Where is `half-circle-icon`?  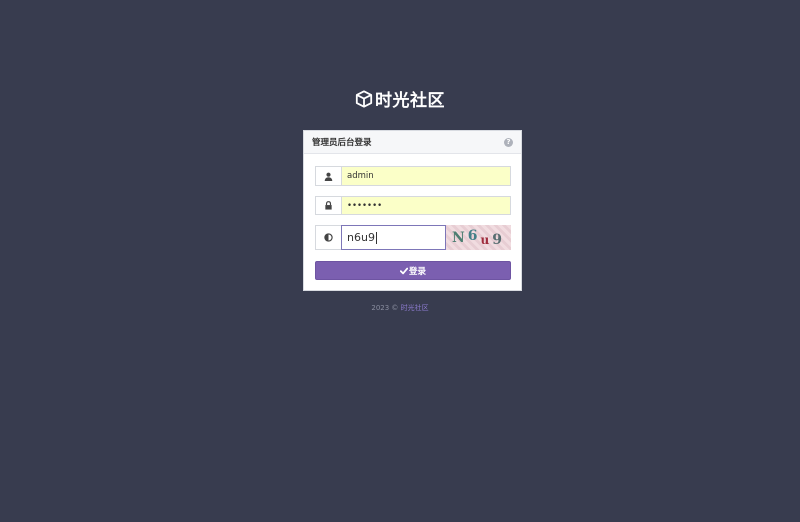
half-circle-icon is located at coordinates (328, 237).